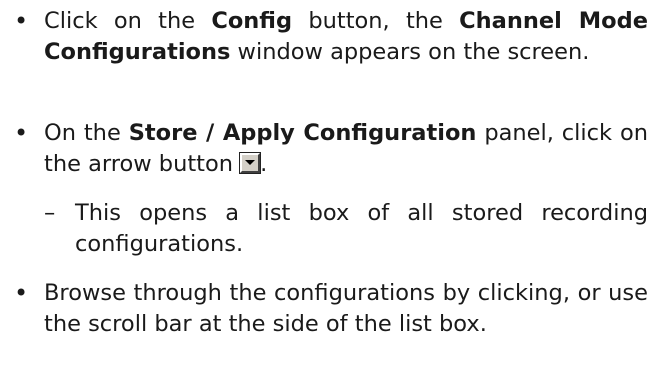 The width and height of the screenshot is (656, 376). I want to click on step-text: button, the, so click(376, 21).